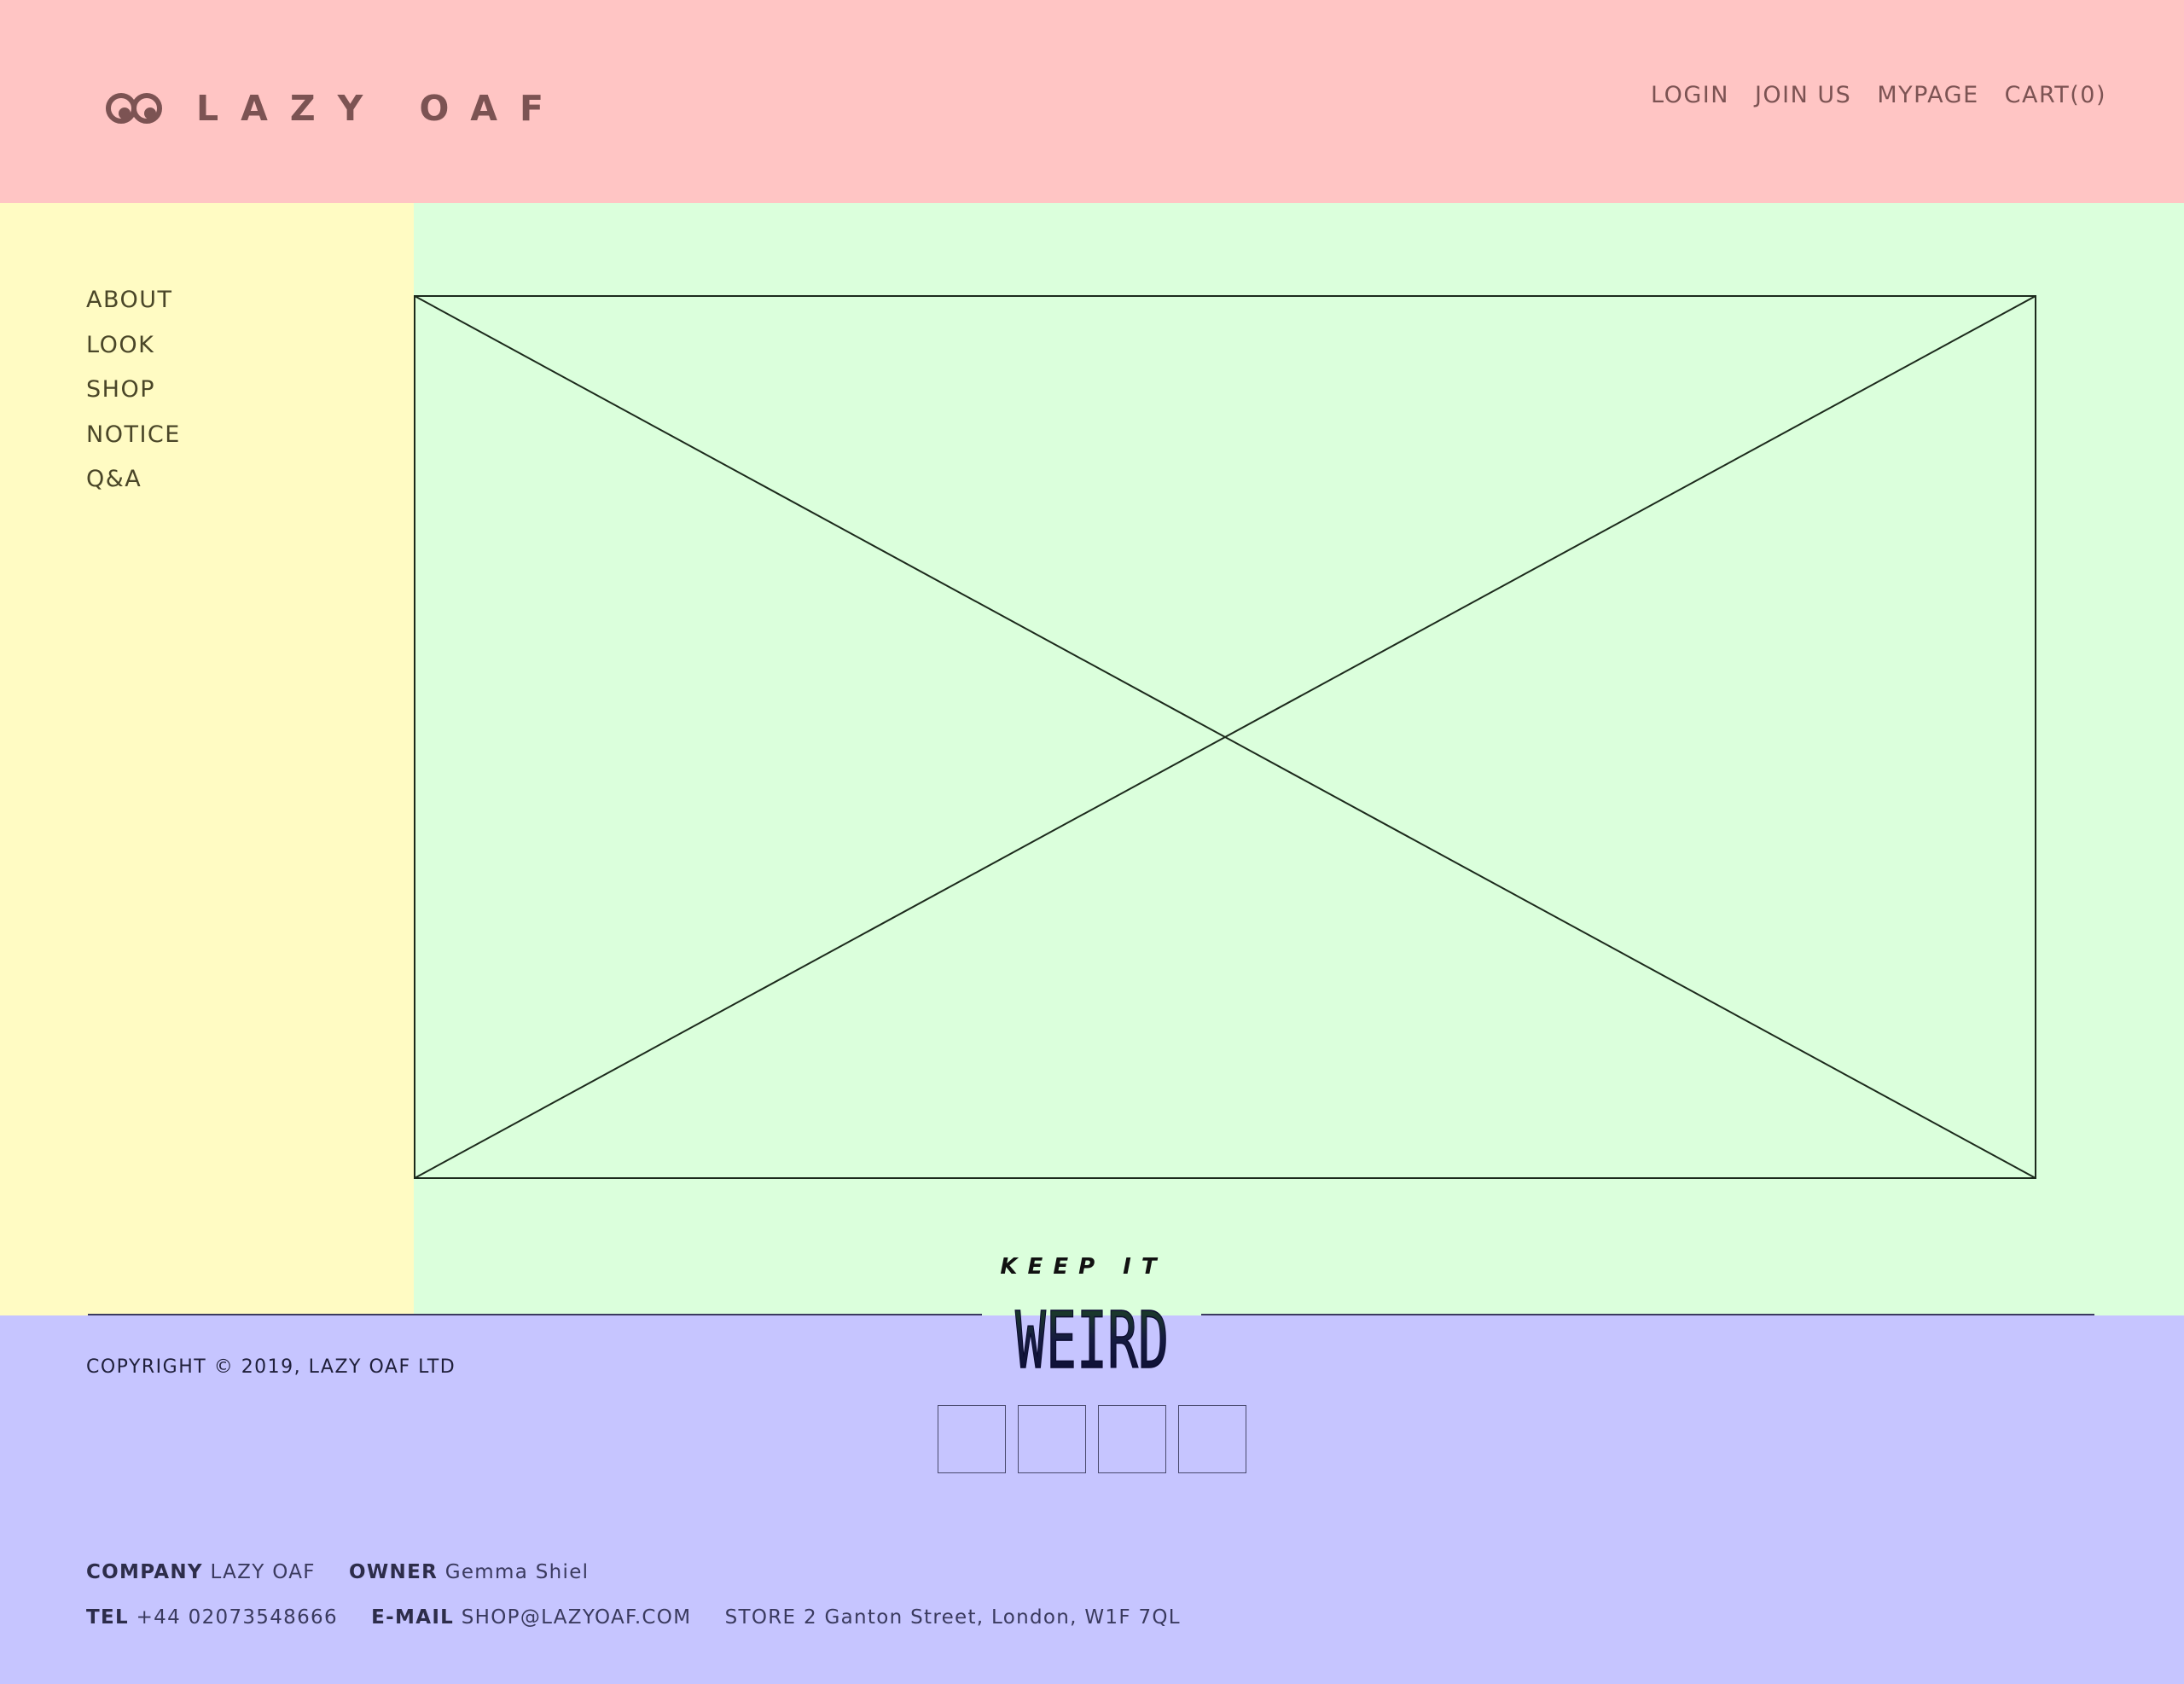 Image resolution: width=2184 pixels, height=1684 pixels. Describe the element at coordinates (992, 1618) in the screenshot. I see `store-value: 2 Ganton Street, London, W1F 7QL` at that location.